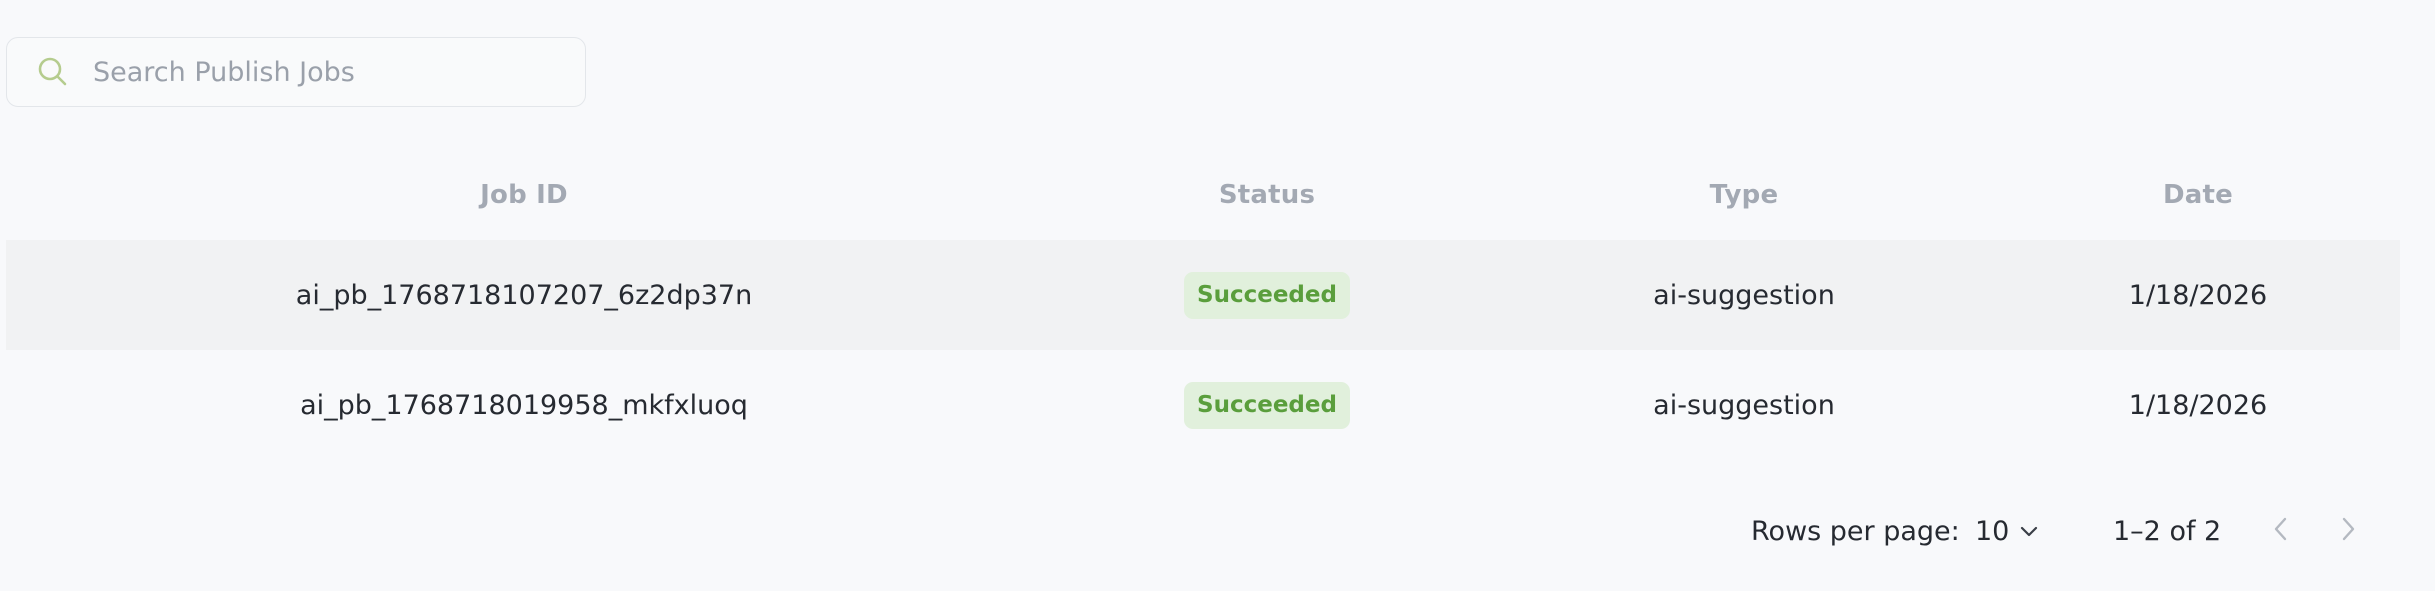 This screenshot has height=591, width=2435. I want to click on next-page-button, so click(2348, 531).